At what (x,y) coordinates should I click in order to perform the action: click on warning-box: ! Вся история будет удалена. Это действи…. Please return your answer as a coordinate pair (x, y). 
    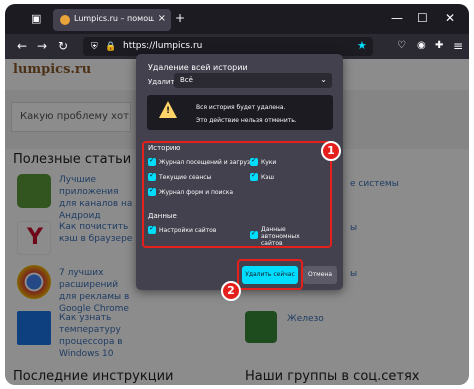
    Looking at the image, I should click on (240, 112).